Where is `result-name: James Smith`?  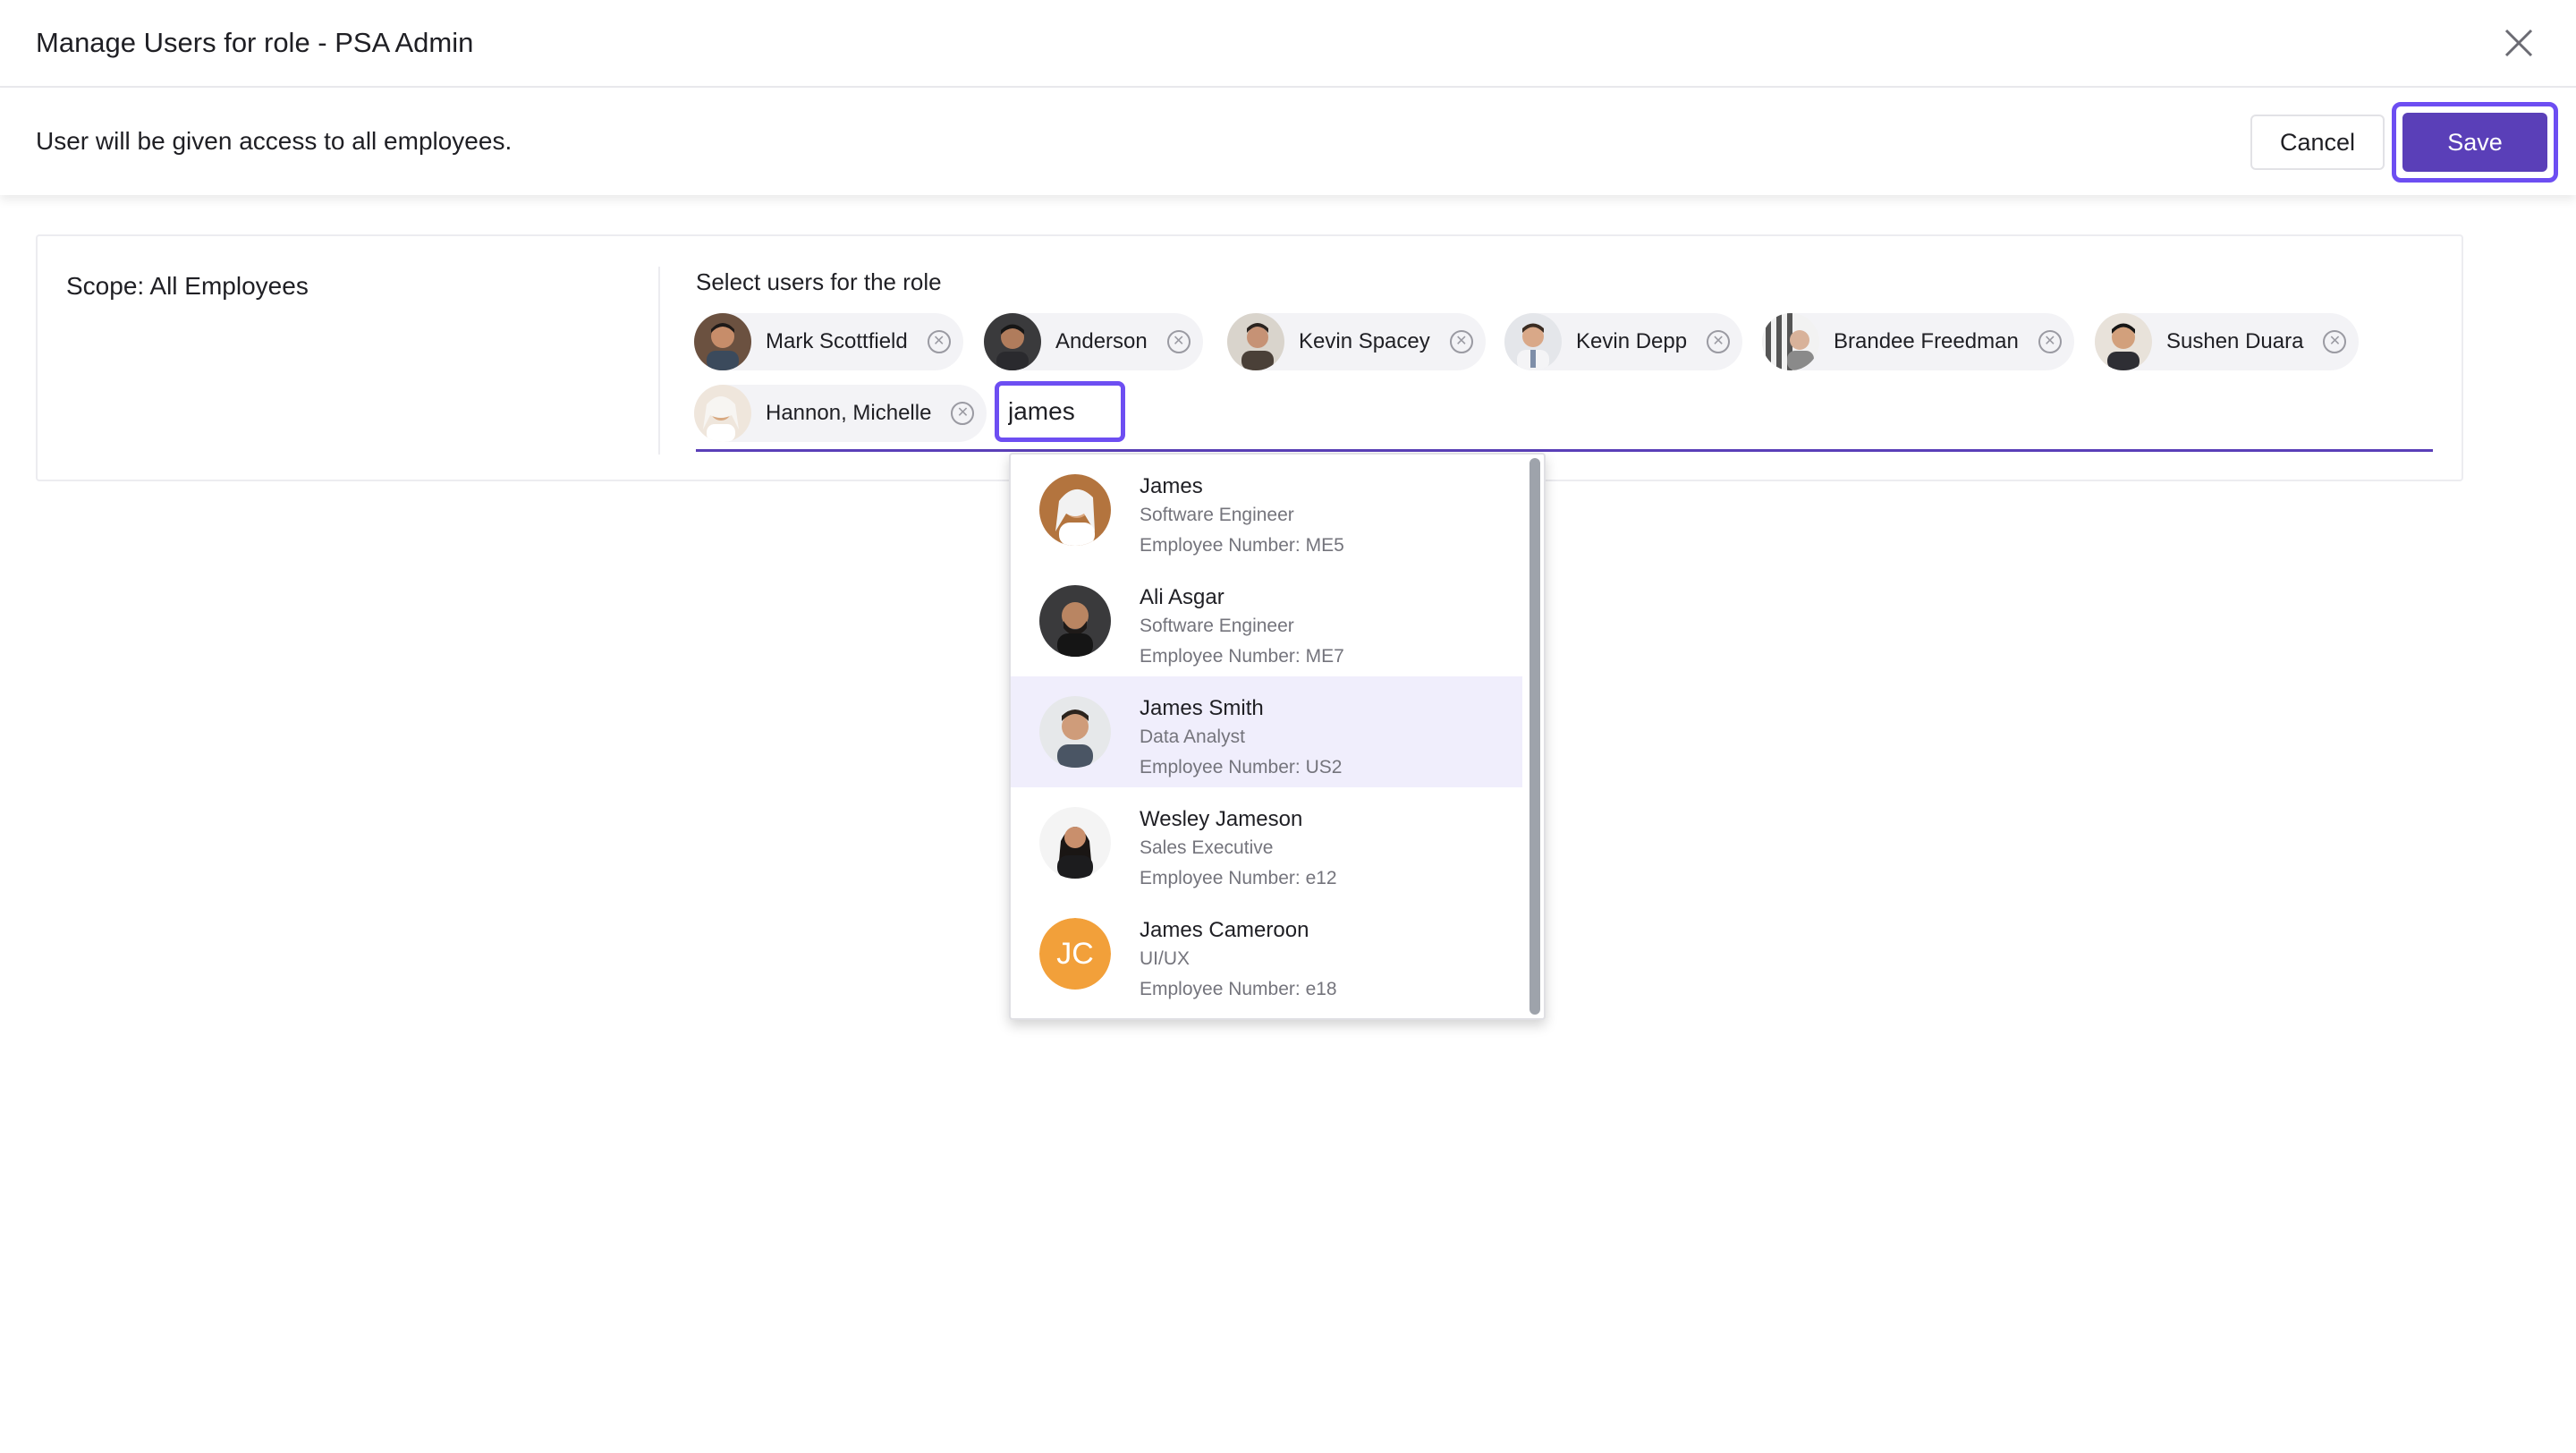
result-name: James Smith is located at coordinates (1202, 708).